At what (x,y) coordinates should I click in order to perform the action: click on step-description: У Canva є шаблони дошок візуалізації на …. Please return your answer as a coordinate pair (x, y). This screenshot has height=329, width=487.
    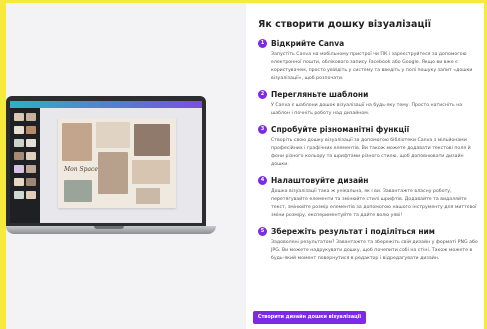
    Looking at the image, I should click on (367, 109).